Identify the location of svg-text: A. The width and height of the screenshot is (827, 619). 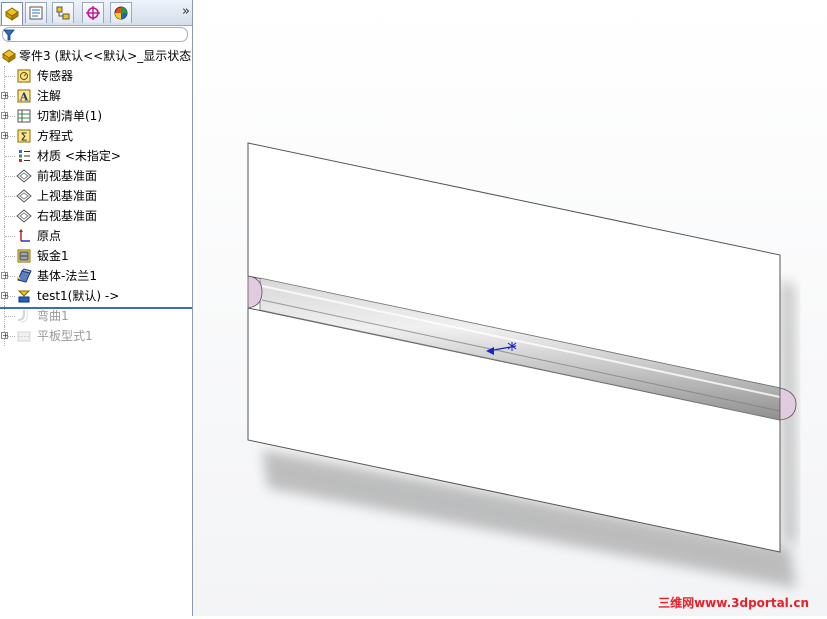
(24, 97).